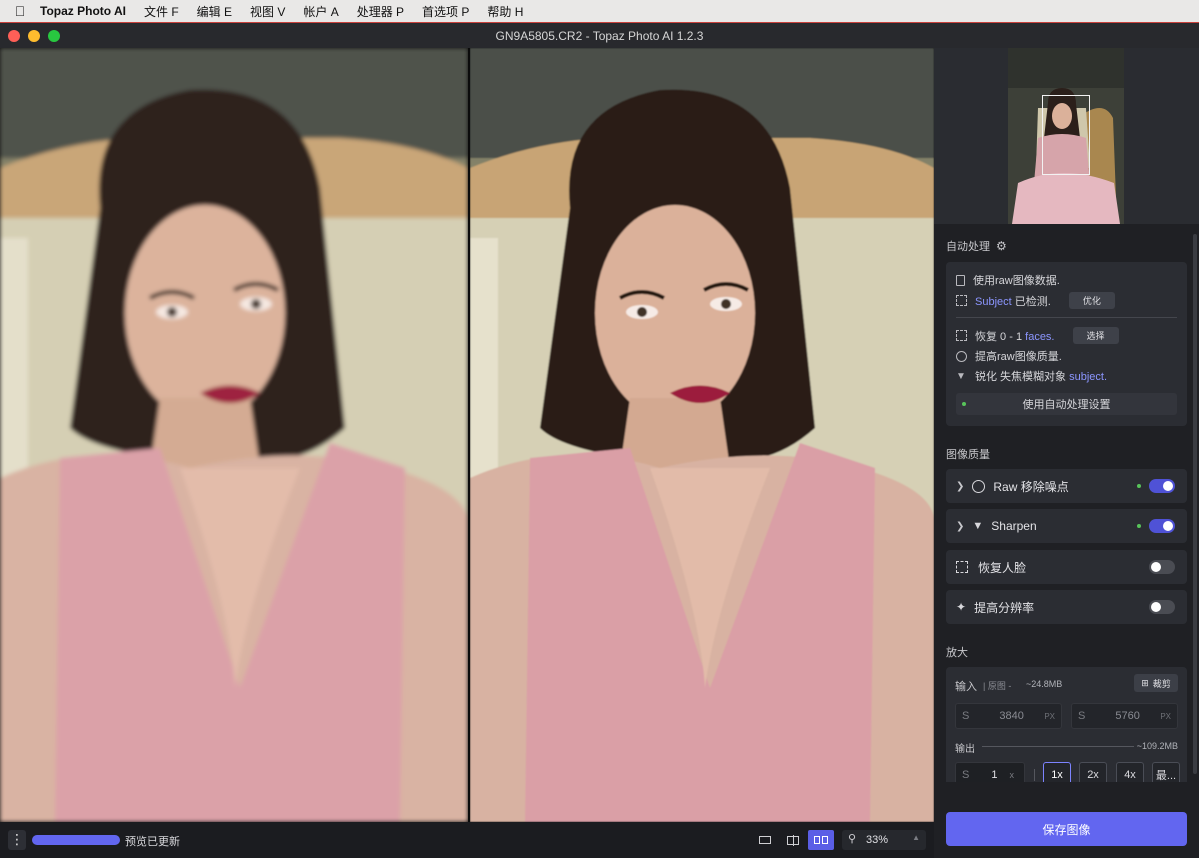 This screenshot has height=858, width=1199. What do you see at coordinates (1044, 684) in the screenshot?
I see `input-size: ~24.8MB` at bounding box center [1044, 684].